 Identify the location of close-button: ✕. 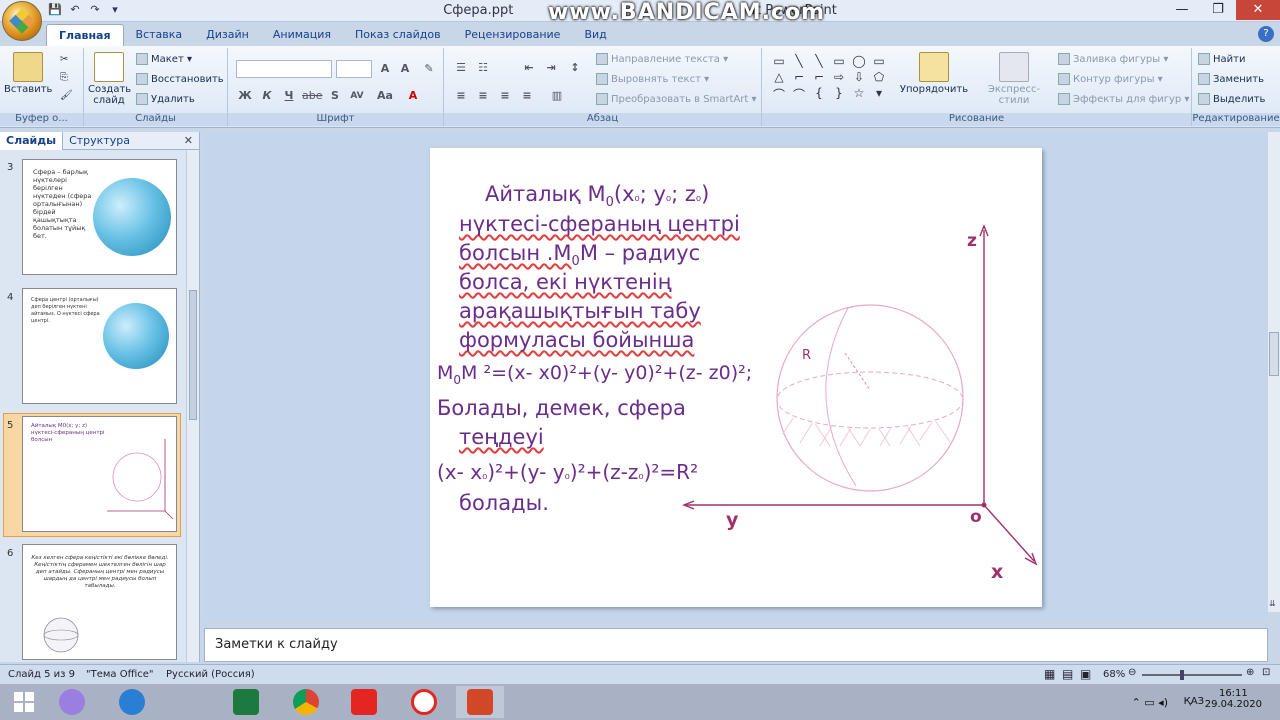
(1258, 10).